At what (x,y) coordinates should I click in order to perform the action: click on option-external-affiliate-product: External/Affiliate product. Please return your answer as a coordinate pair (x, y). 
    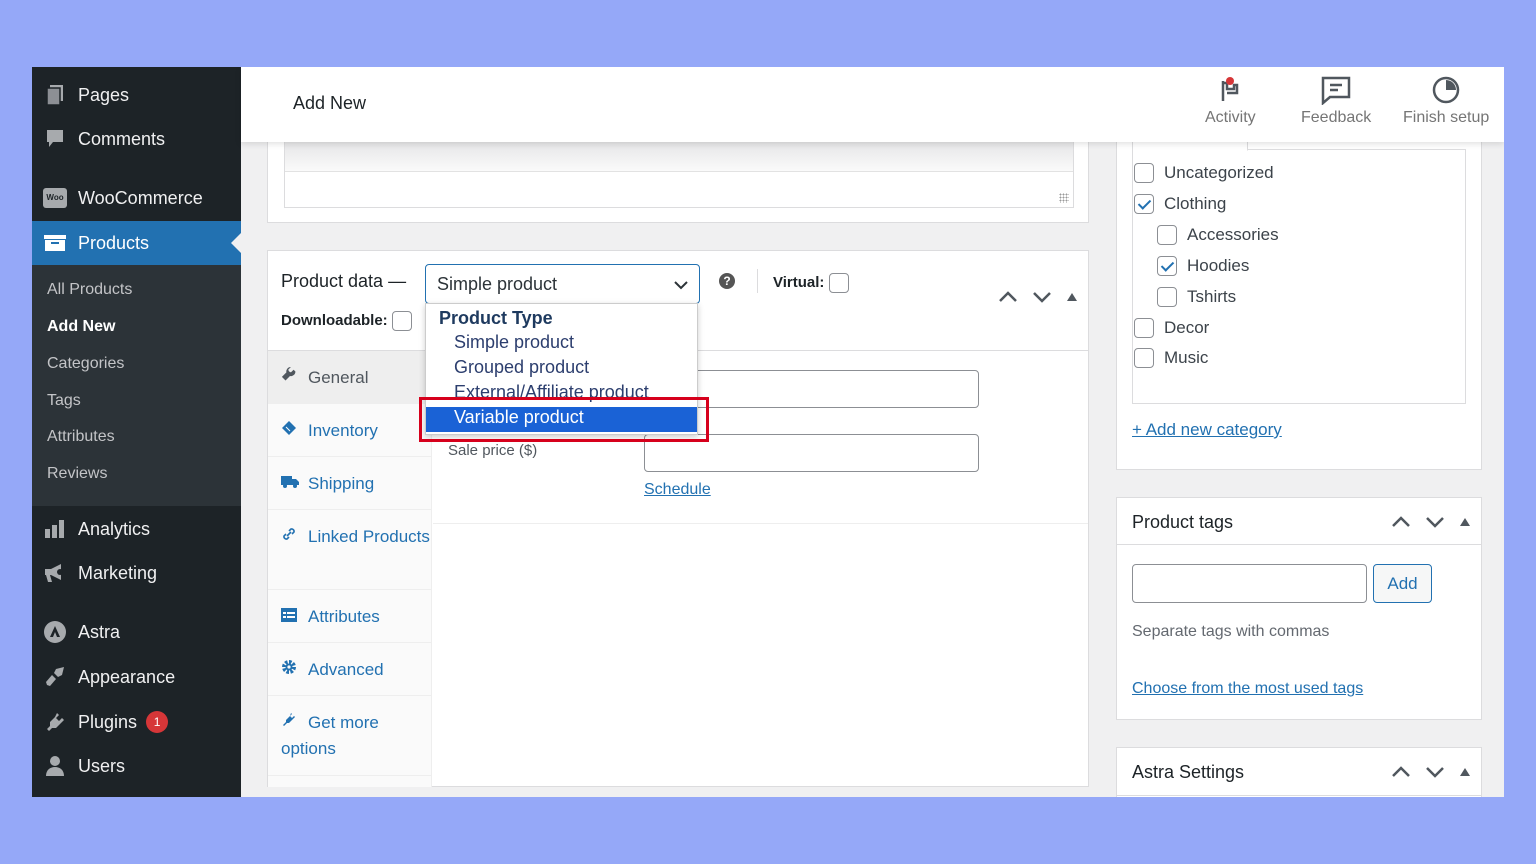
    Looking at the image, I should click on (561, 394).